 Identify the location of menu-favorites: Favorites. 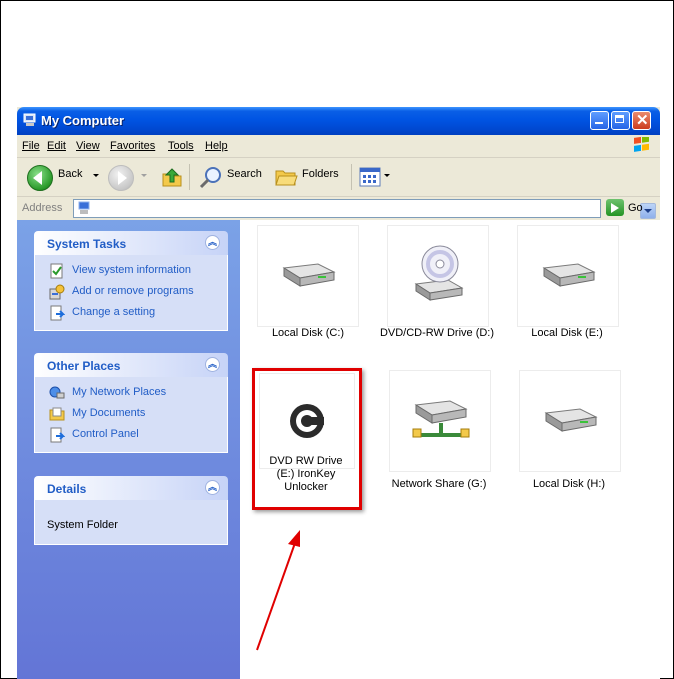
(132, 146).